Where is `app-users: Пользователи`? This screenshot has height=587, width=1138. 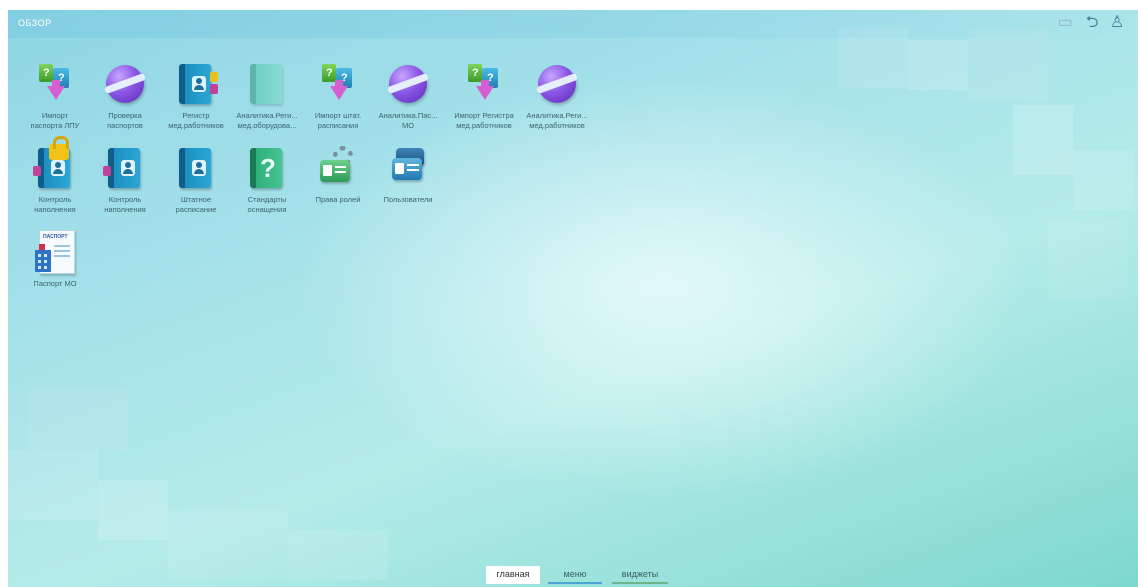 app-users: Пользователи is located at coordinates (408, 175).